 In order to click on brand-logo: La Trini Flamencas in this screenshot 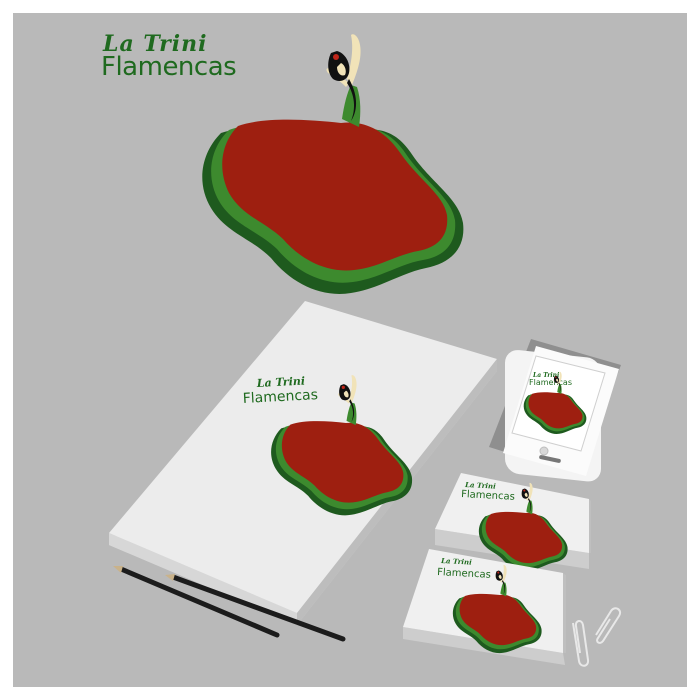, I will do `click(169, 57)`.